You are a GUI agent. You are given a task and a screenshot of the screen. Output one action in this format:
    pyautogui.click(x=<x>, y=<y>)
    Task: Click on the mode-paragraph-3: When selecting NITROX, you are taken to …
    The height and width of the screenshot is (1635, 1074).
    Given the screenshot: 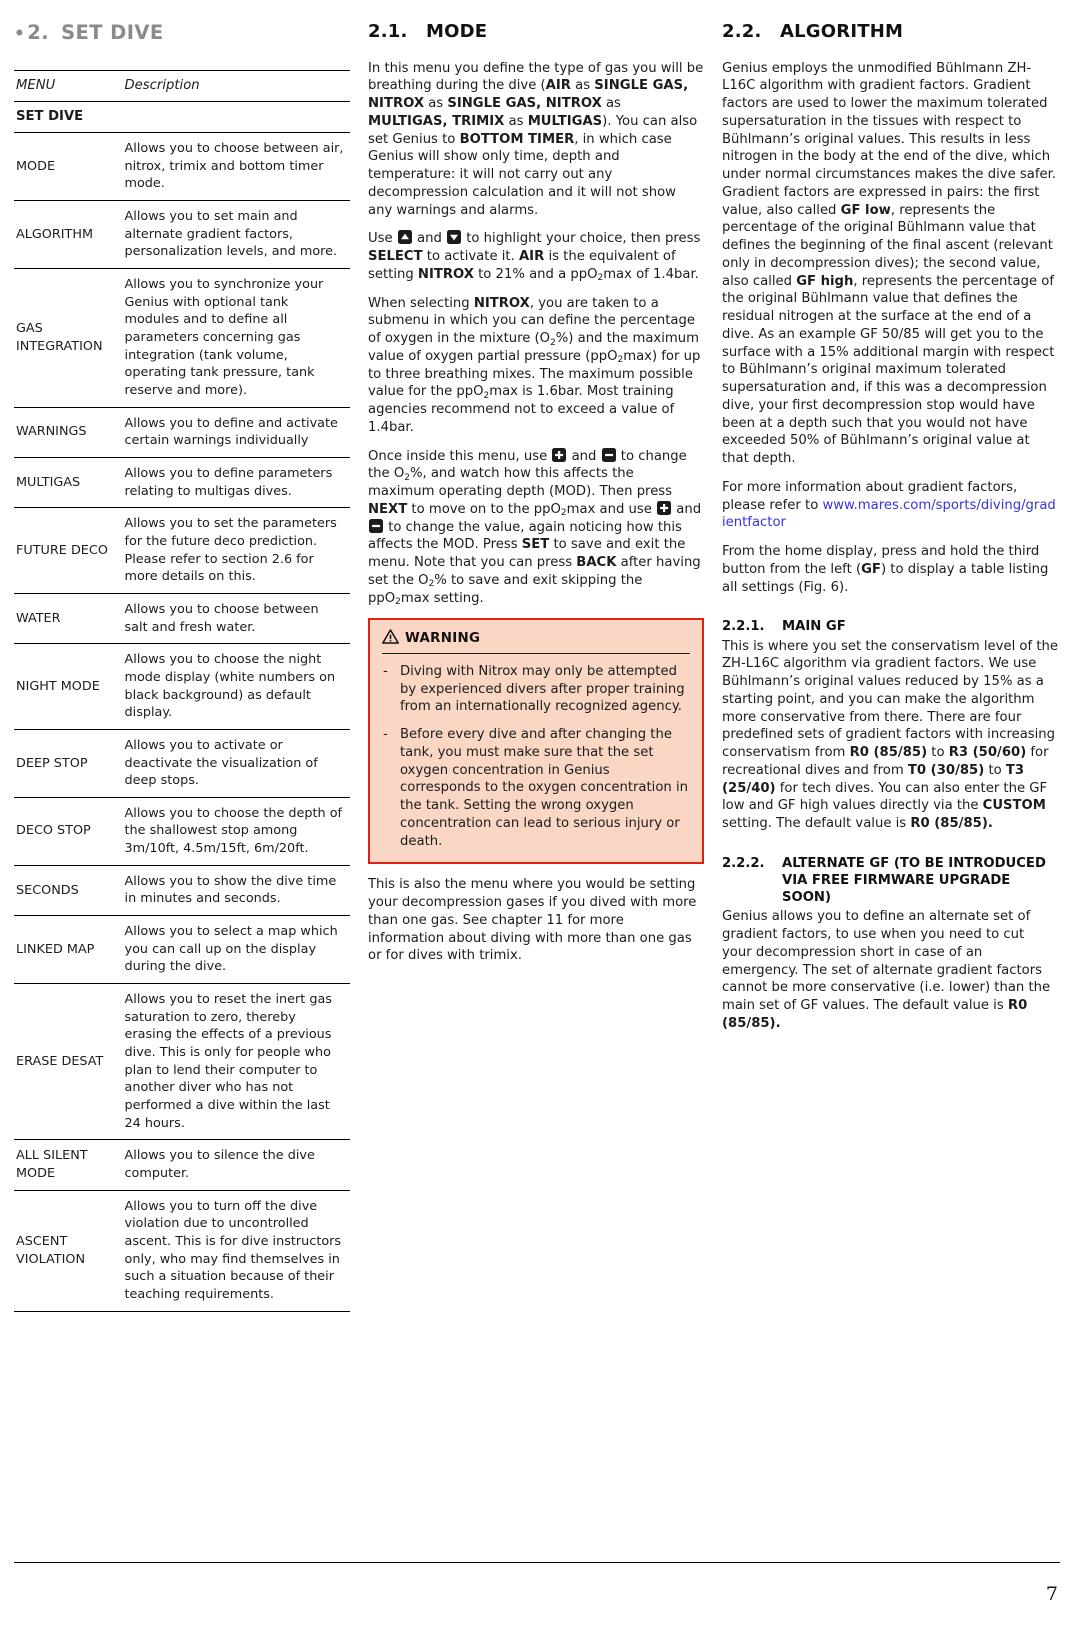 What is the action you would take?
    pyautogui.click(x=534, y=365)
    